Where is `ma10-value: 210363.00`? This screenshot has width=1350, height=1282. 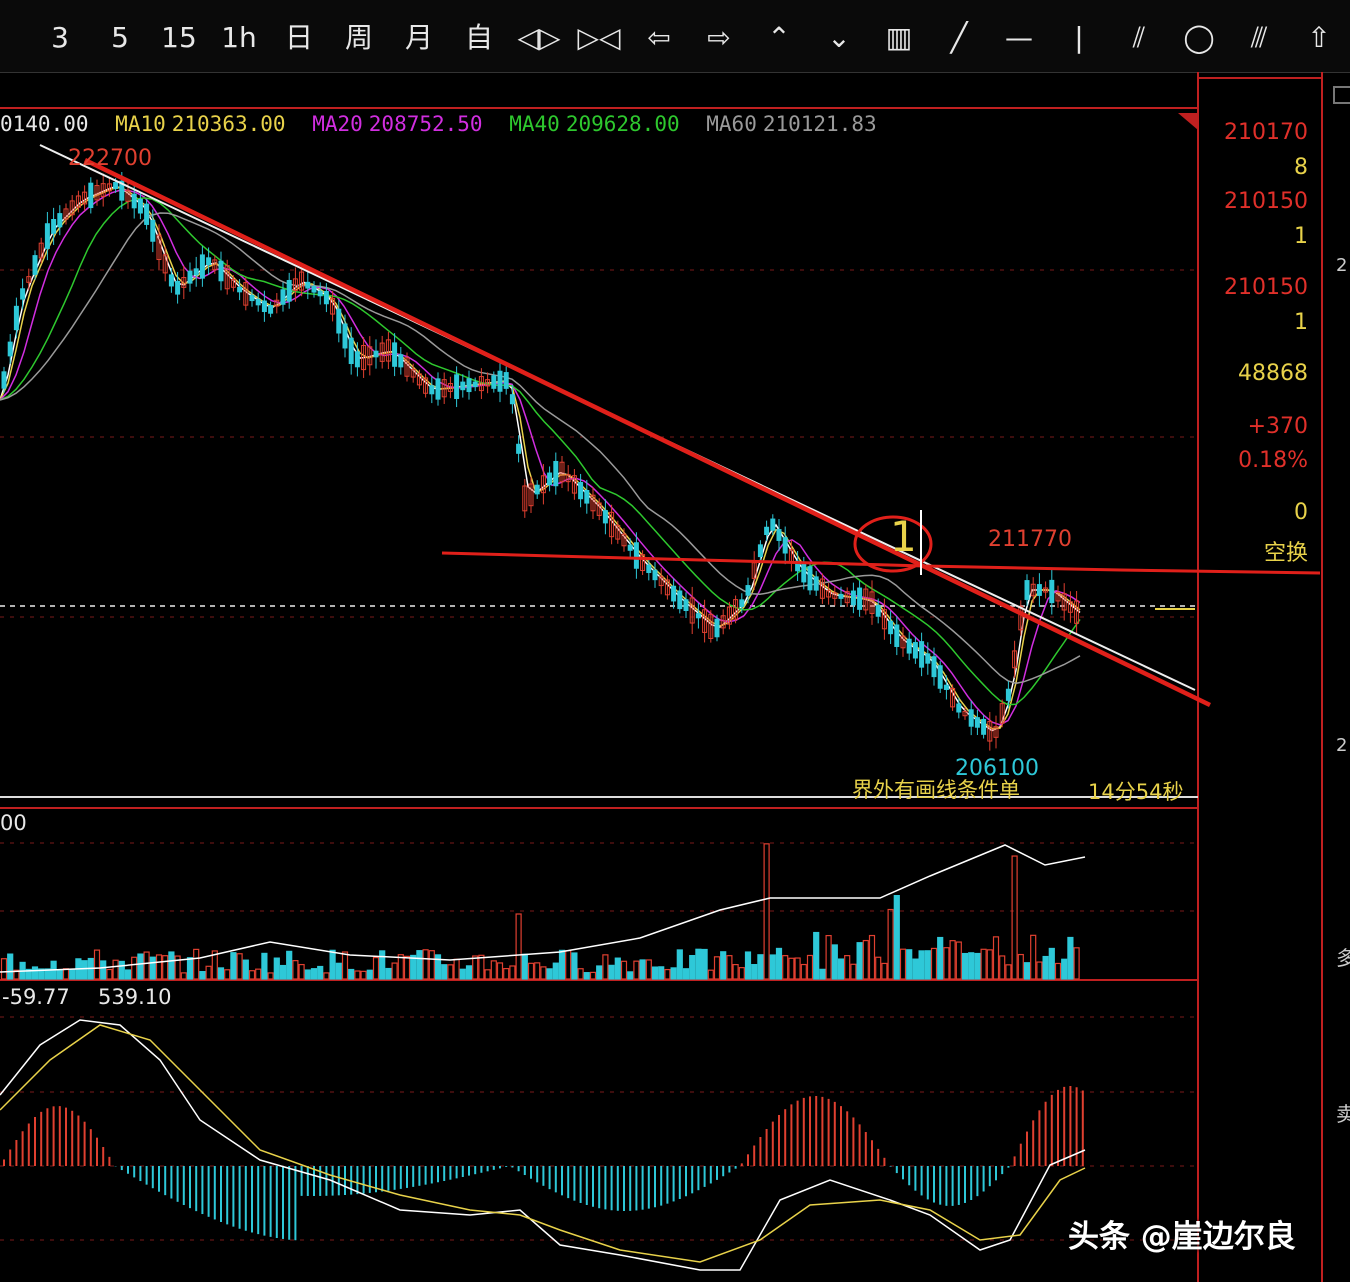 ma10-value: 210363.00 is located at coordinates (228, 124).